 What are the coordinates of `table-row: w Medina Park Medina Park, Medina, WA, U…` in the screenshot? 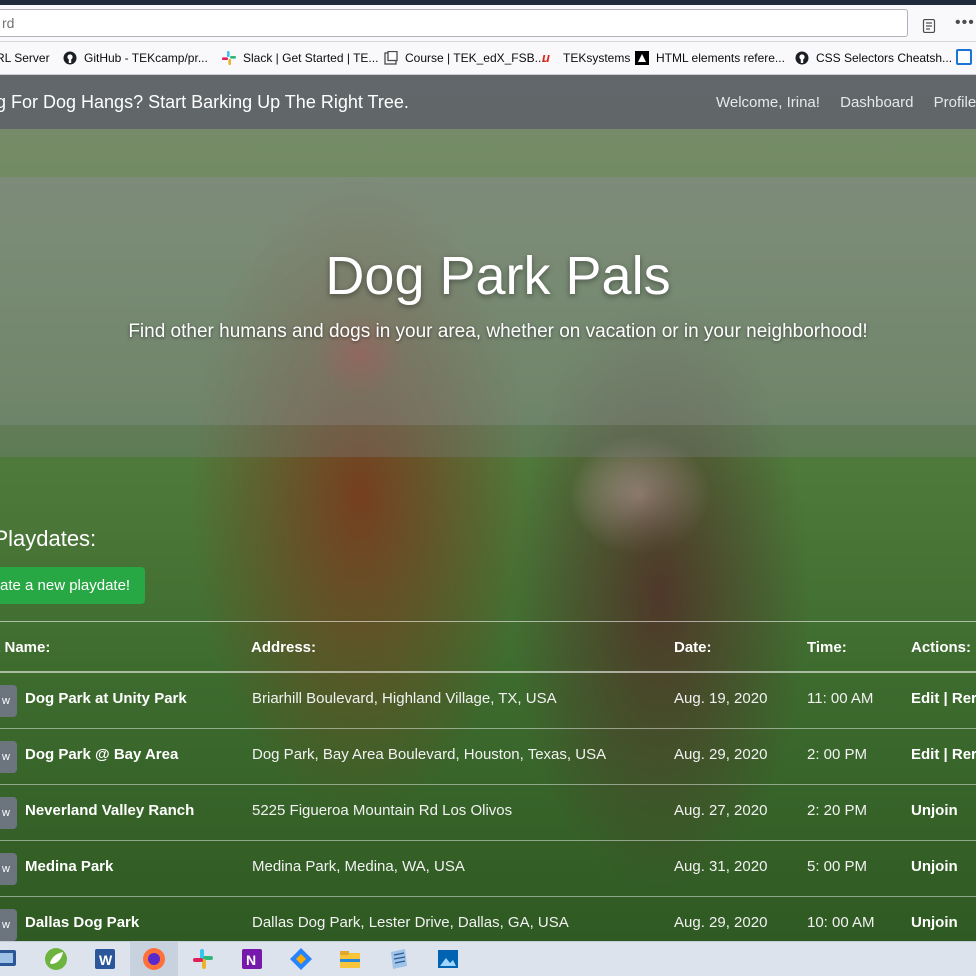 It's located at (488, 868).